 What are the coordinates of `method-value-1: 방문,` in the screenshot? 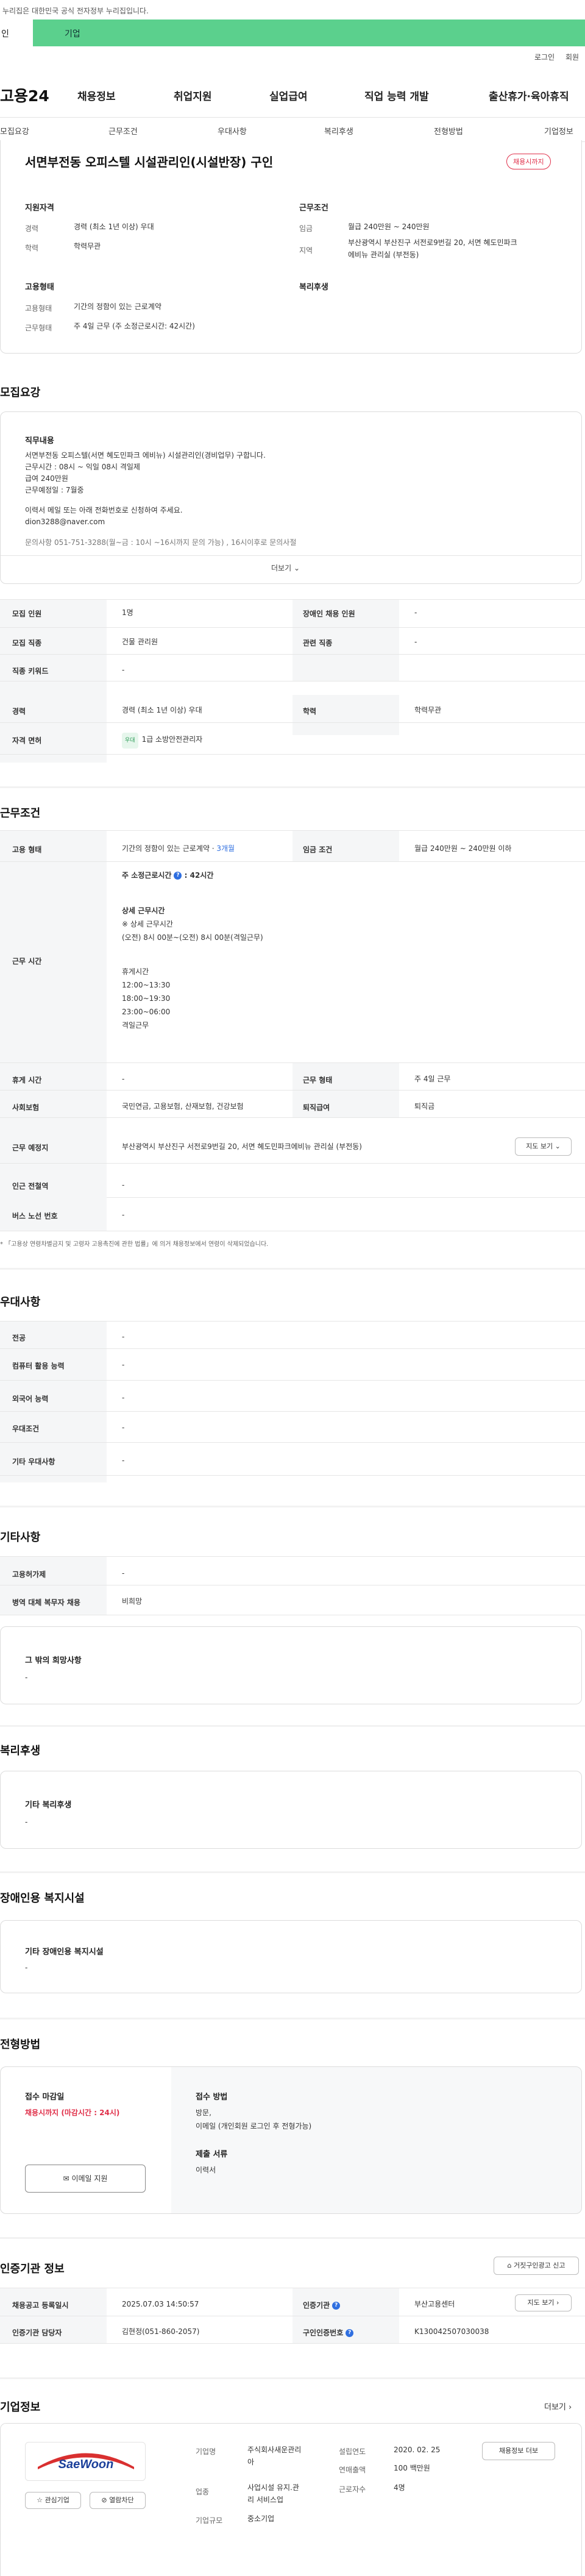 It's located at (203, 2112).